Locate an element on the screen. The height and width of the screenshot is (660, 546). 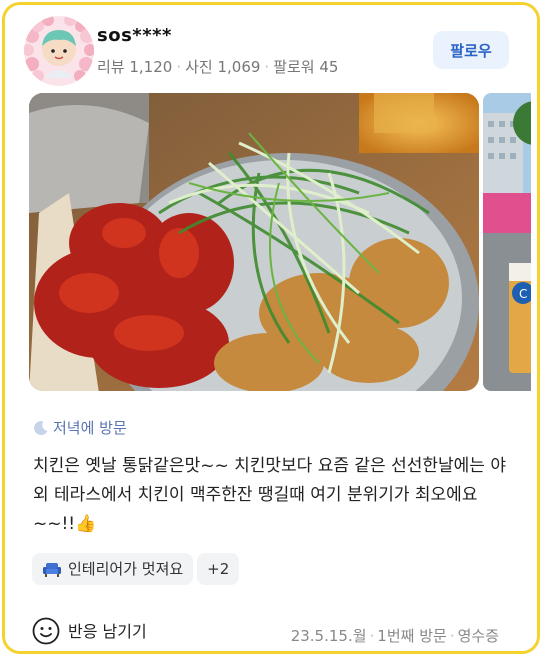
username: sos**** is located at coordinates (134, 35).